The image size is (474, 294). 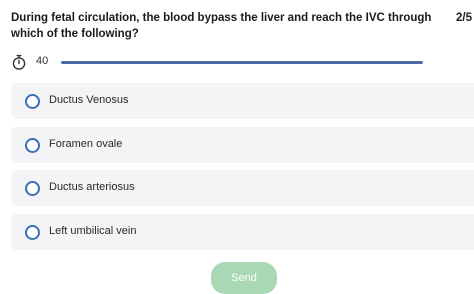 I want to click on option-label: Ductus Venosus, so click(x=89, y=100).